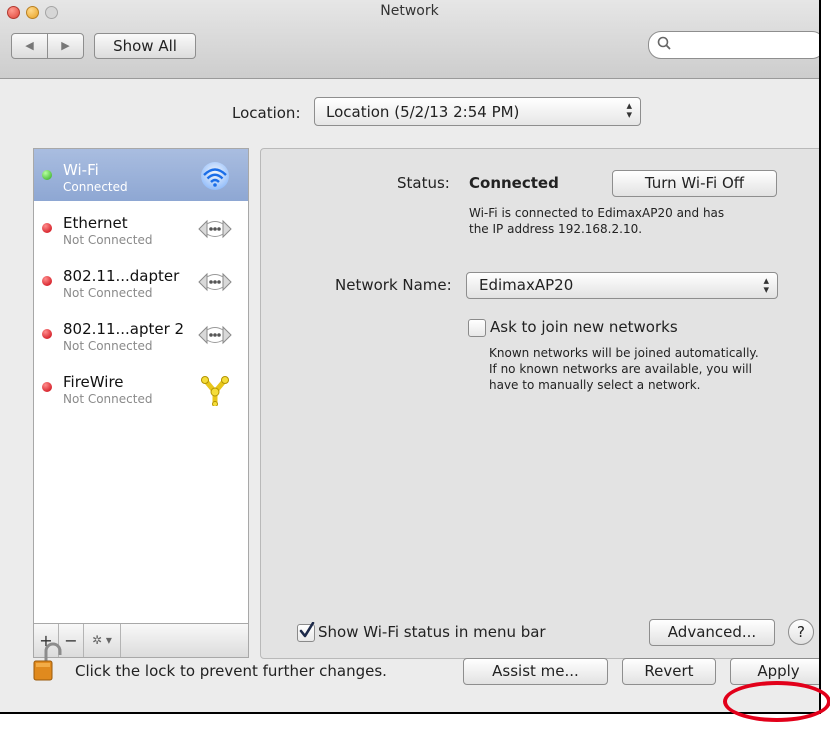 This screenshot has width=830, height=729. I want to click on location-select: Location (5/2/13 2:54 PM) ▴ ▾, so click(477, 111).